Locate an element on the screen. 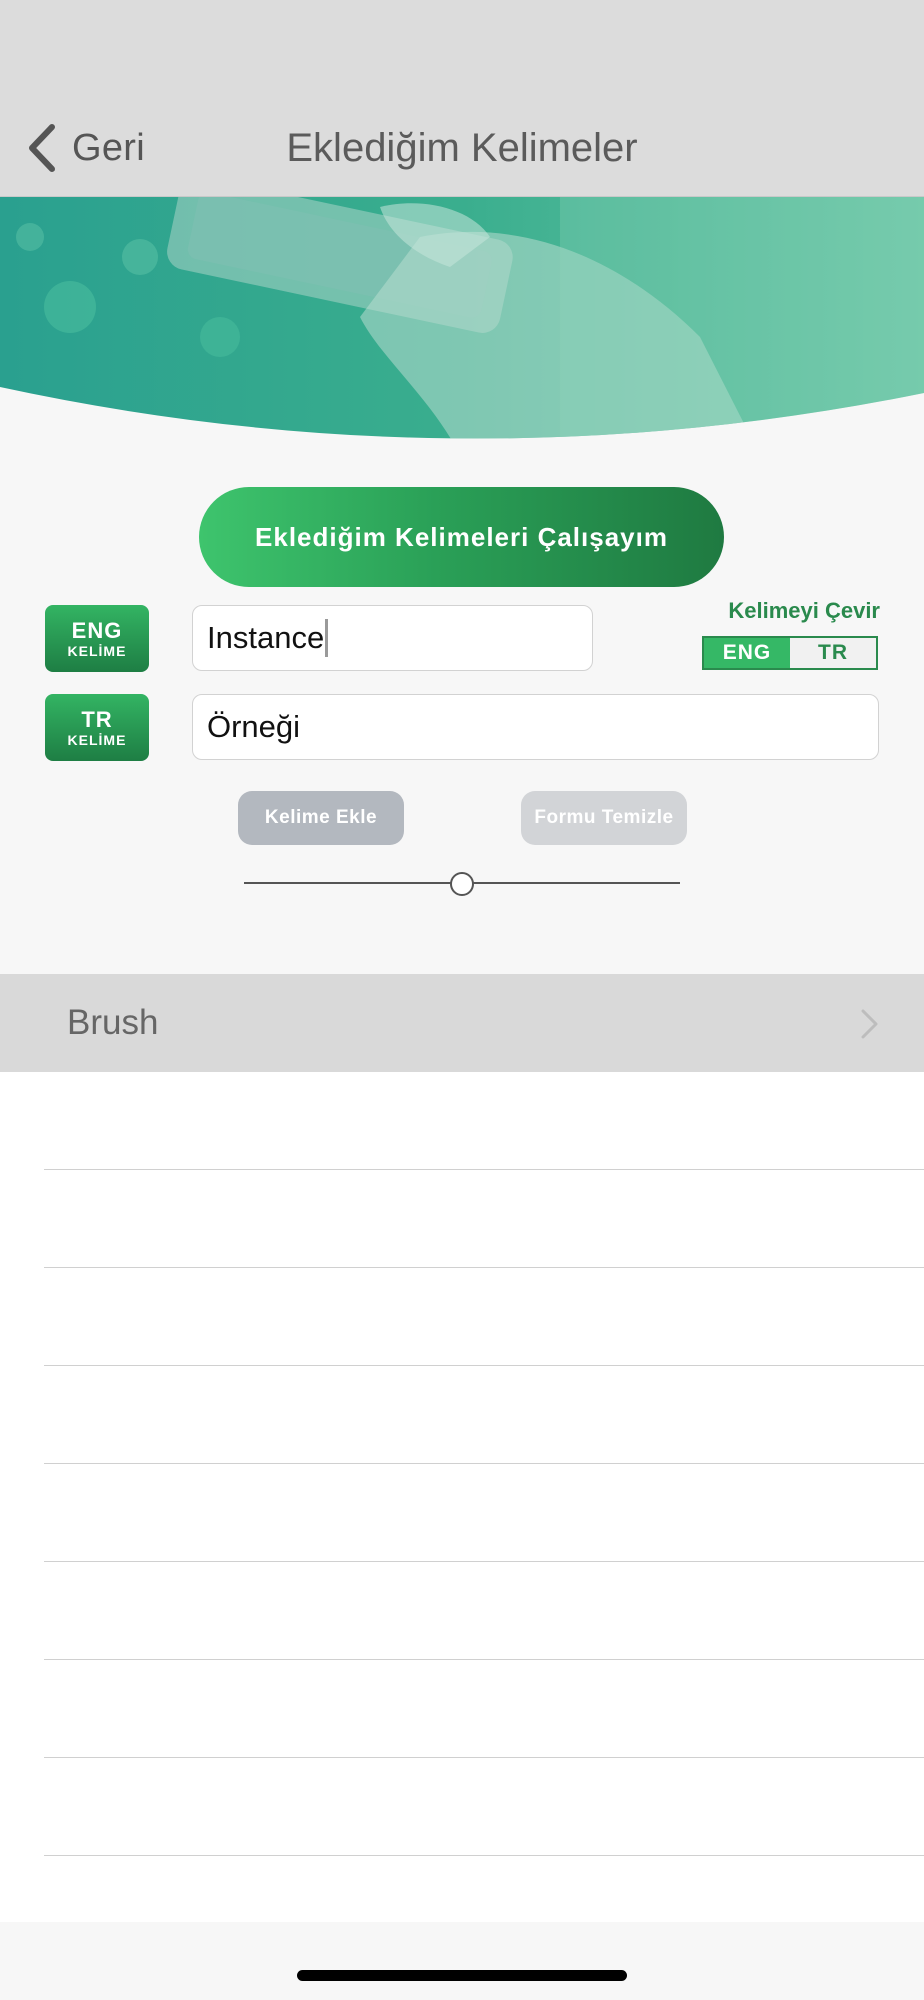  back-button-label: Geri is located at coordinates (108, 147).